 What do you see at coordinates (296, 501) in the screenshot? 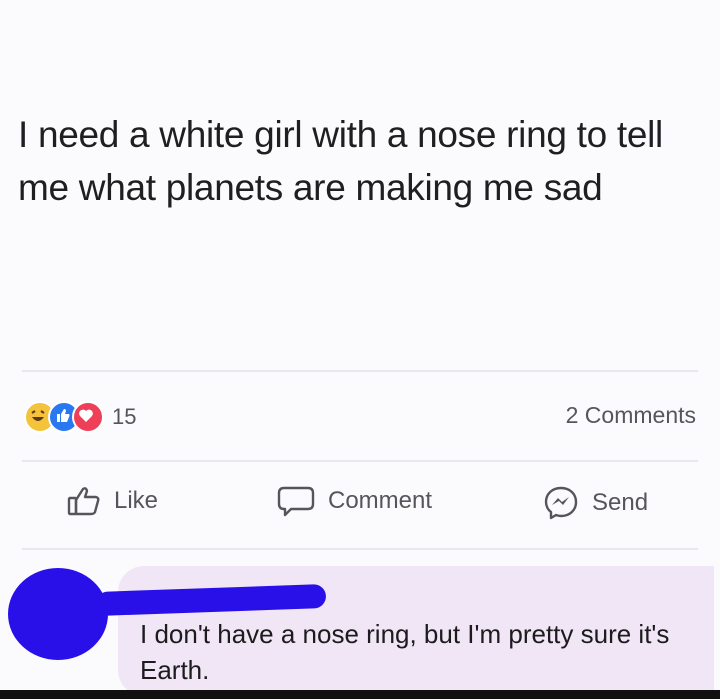
I see `comment-bubble-icon` at bounding box center [296, 501].